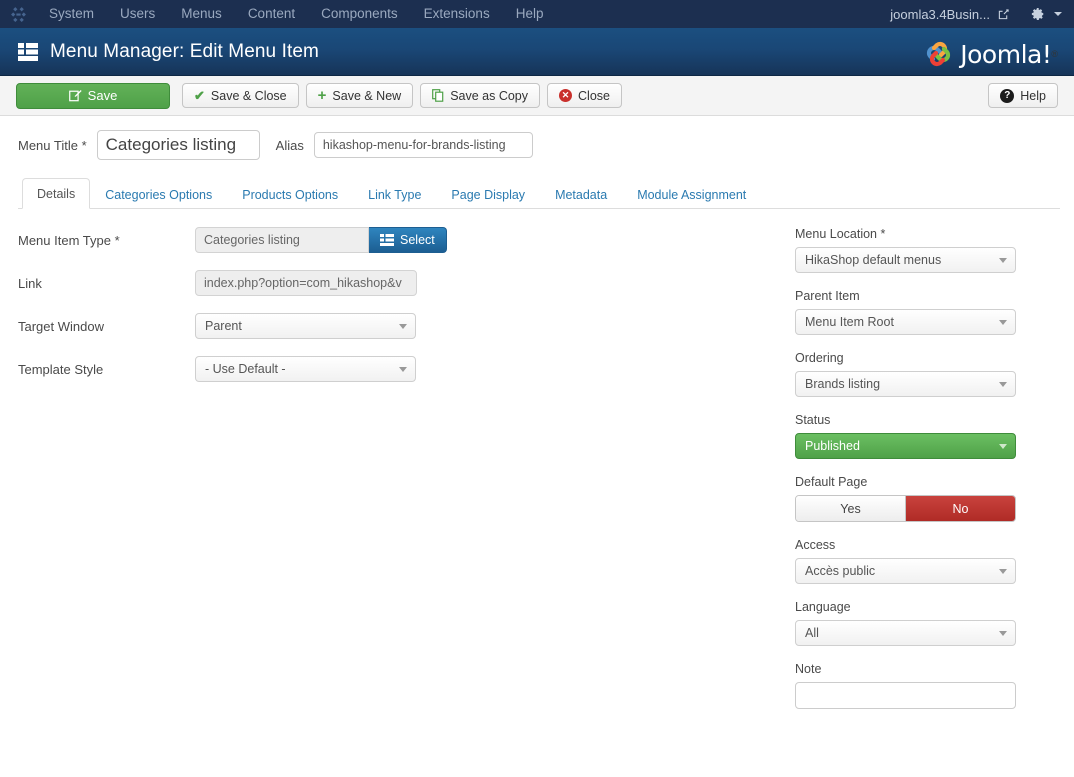 The image size is (1074, 777). Describe the element at coordinates (851, 508) in the screenshot. I see `default-page-yes-button: Yes` at that location.